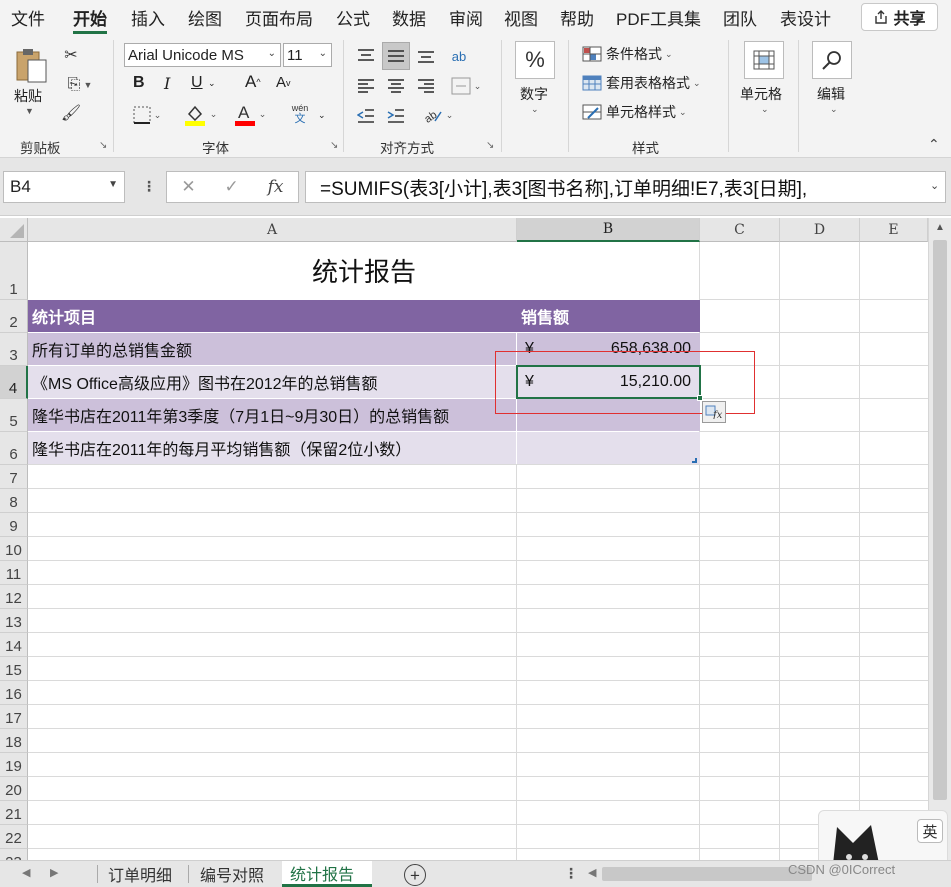 The image size is (951, 887). What do you see at coordinates (307, 55) in the screenshot?
I see `font-size-combo: 11 ⌄` at bounding box center [307, 55].